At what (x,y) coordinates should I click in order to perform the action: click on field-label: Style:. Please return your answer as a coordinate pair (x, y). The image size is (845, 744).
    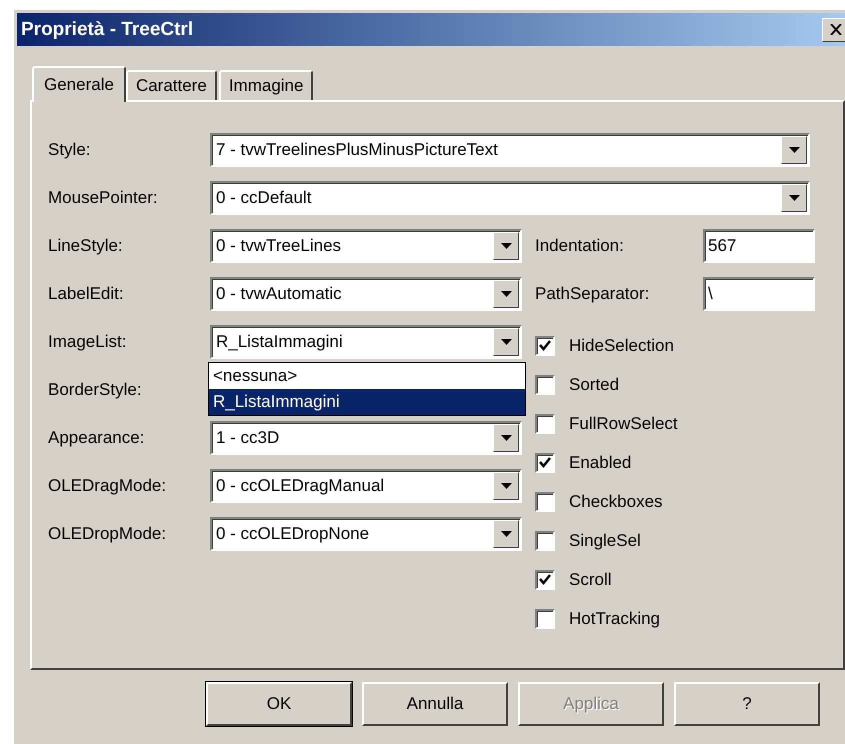
    Looking at the image, I should click on (70, 150).